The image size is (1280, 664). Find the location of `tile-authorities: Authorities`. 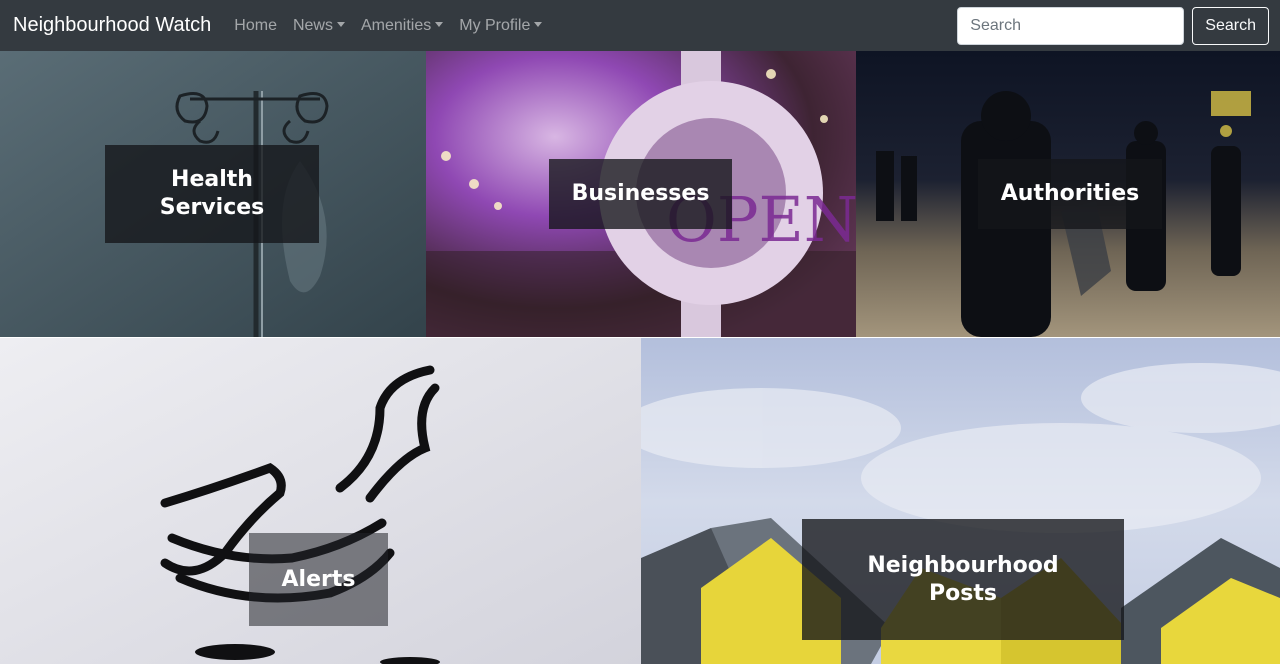

tile-authorities: Authorities is located at coordinates (1068, 194).